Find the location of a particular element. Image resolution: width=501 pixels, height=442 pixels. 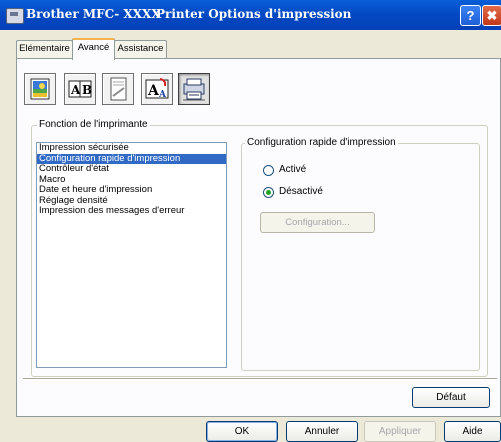

help-titlebar-button: ? is located at coordinates (470, 15).